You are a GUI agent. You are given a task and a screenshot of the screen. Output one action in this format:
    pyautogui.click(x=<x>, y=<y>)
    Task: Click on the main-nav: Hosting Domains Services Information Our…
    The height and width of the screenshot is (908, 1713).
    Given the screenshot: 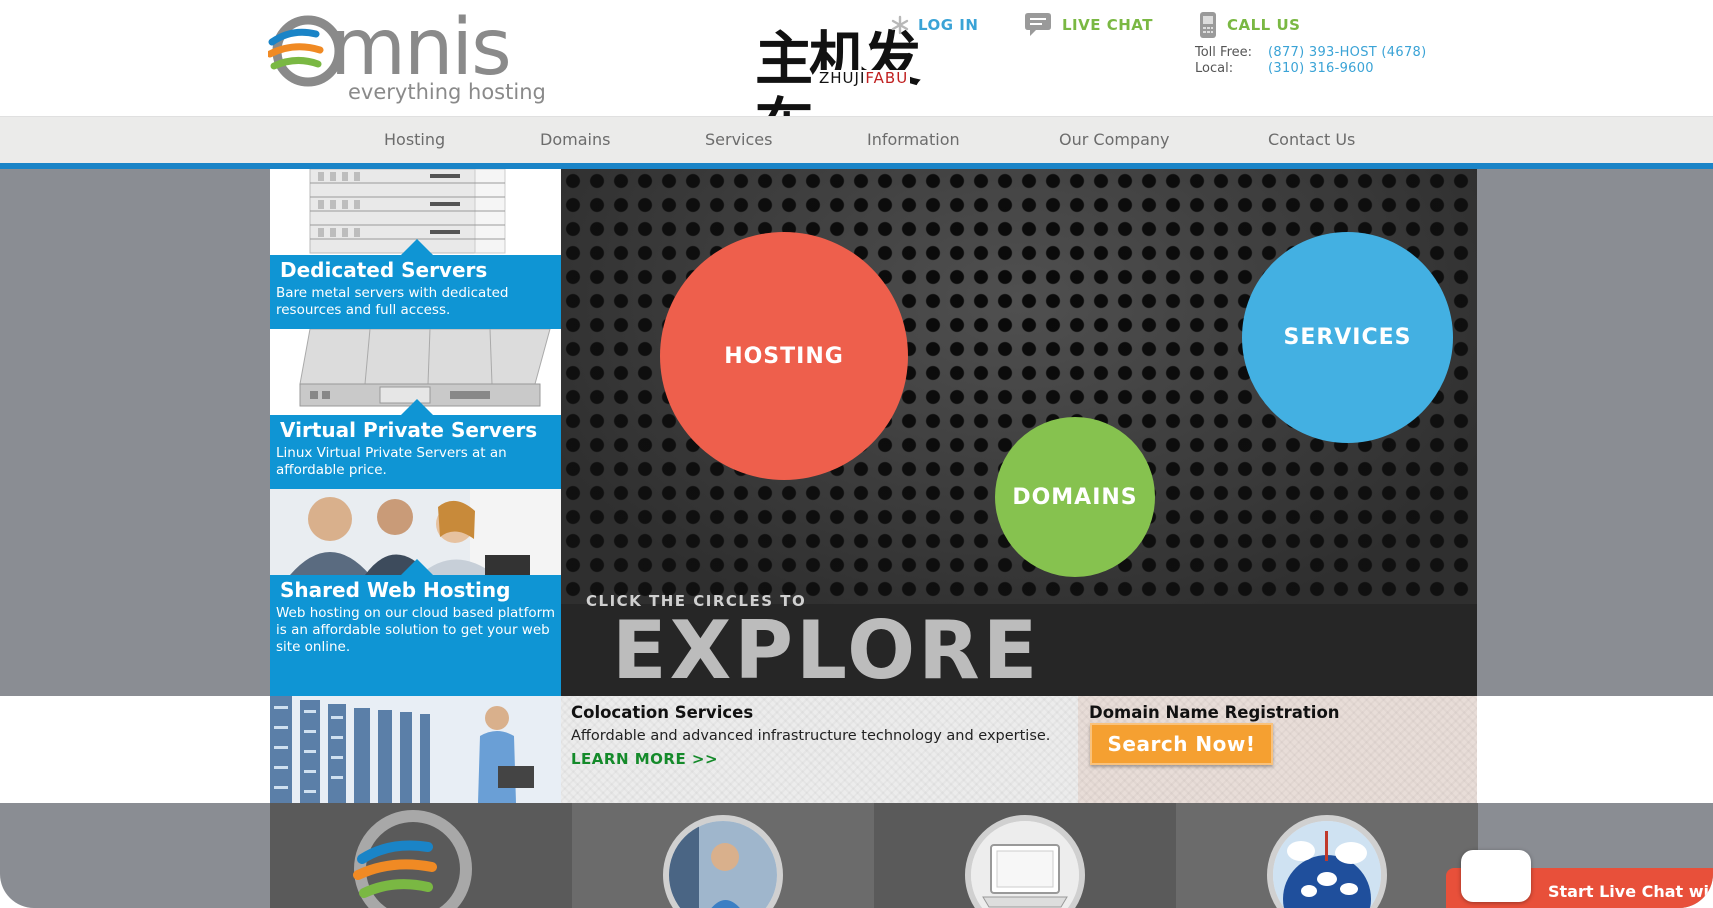 What is the action you would take?
    pyautogui.click(x=856, y=139)
    